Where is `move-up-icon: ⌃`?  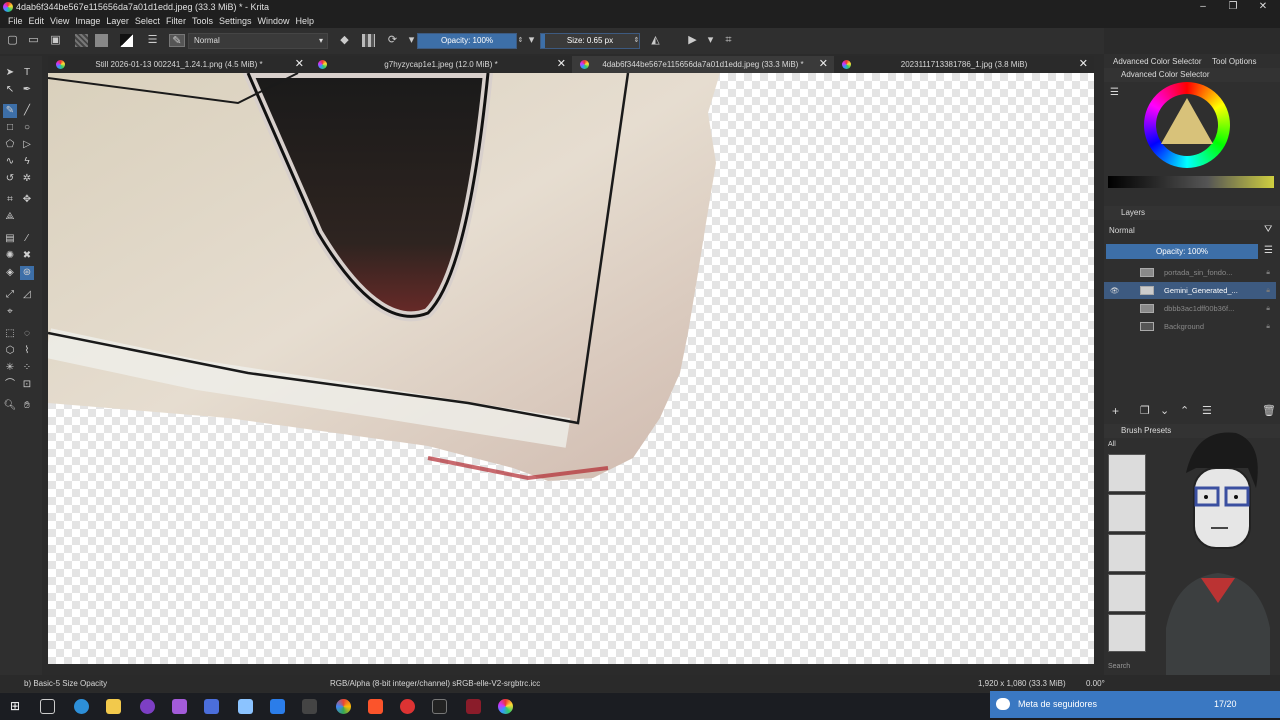
move-up-icon: ⌃ is located at coordinates (1184, 410).